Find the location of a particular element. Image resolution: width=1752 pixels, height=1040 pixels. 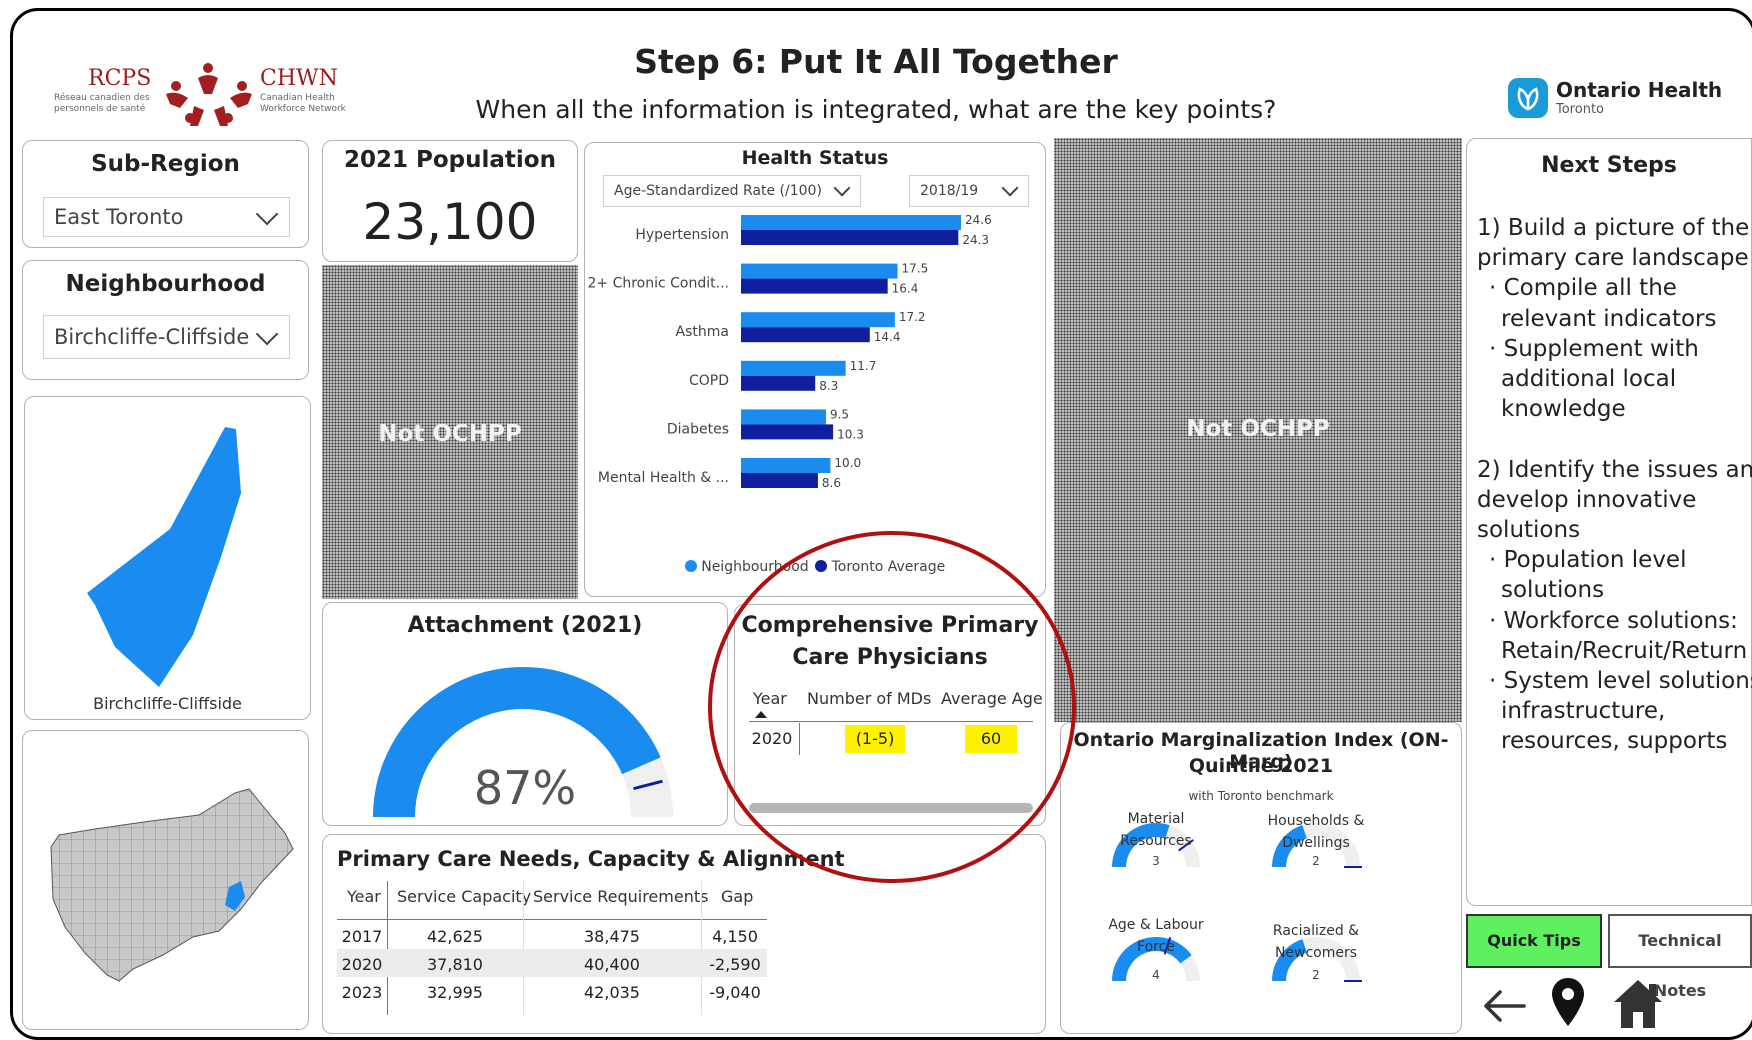

ontario-health-logo: Ontario Health Toronto is located at coordinates (1618, 100).